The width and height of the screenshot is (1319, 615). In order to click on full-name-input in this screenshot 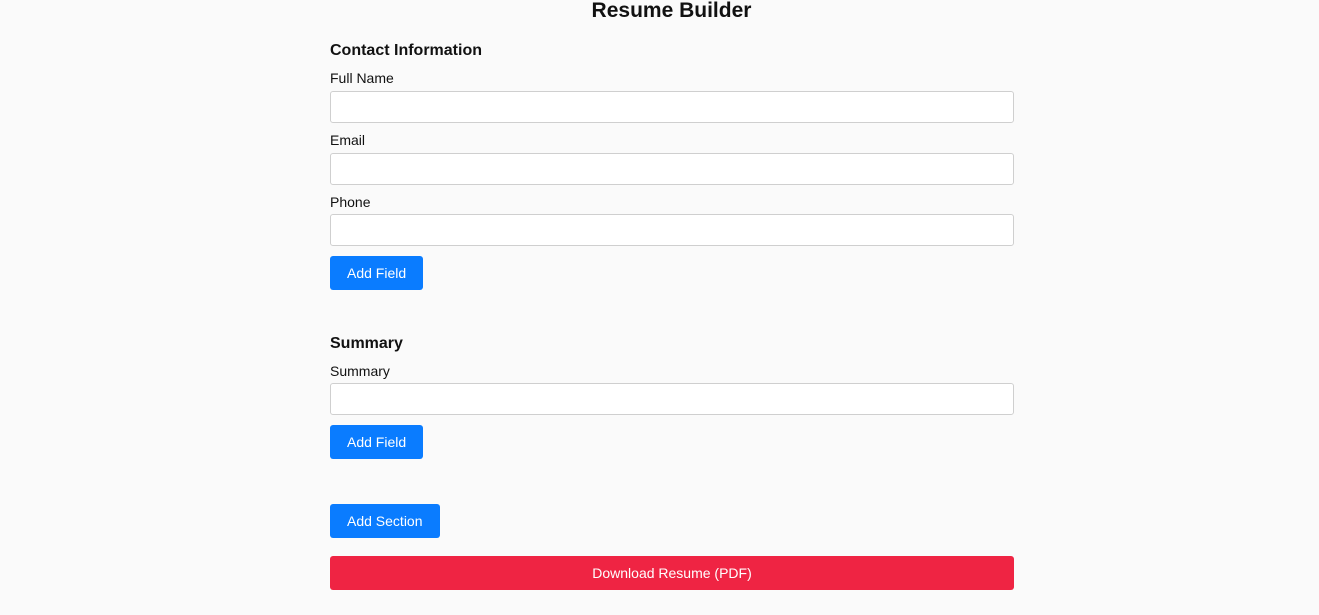, I will do `click(672, 107)`.